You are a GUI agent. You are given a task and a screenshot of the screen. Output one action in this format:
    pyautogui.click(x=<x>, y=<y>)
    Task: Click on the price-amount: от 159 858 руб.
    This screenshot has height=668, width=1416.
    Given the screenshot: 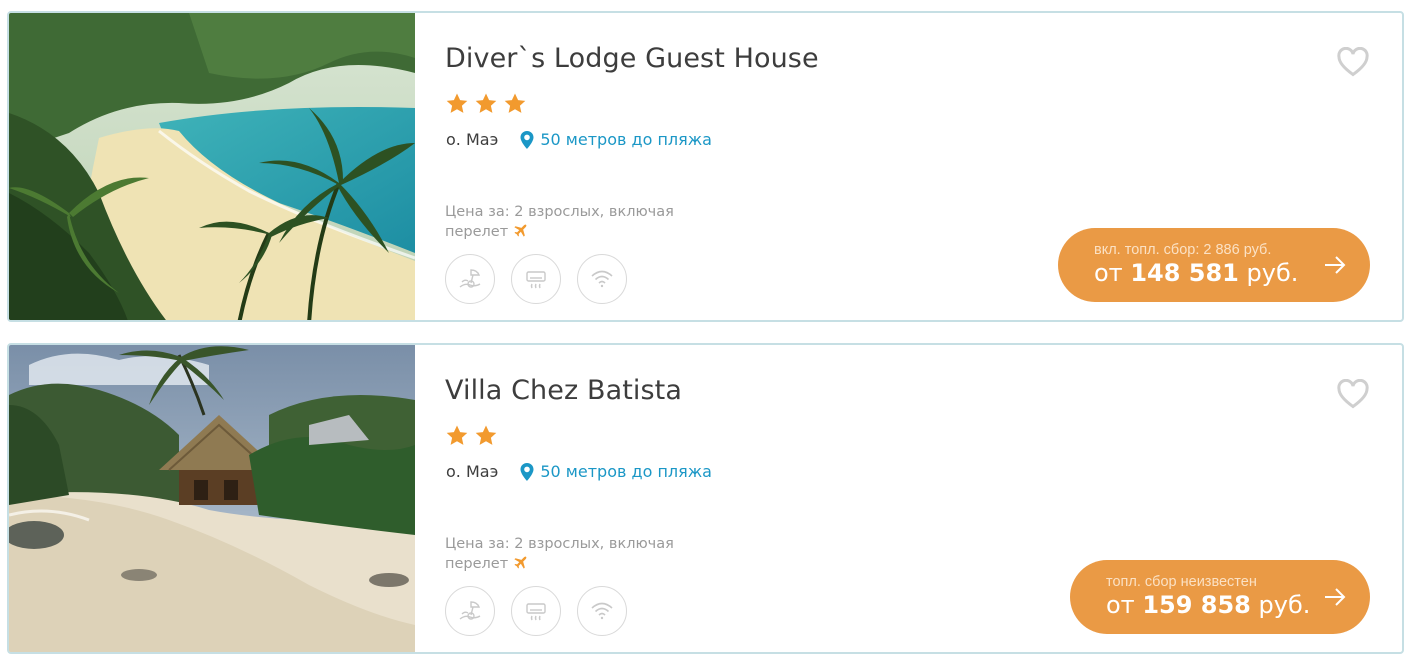 What is the action you would take?
    pyautogui.click(x=1208, y=605)
    